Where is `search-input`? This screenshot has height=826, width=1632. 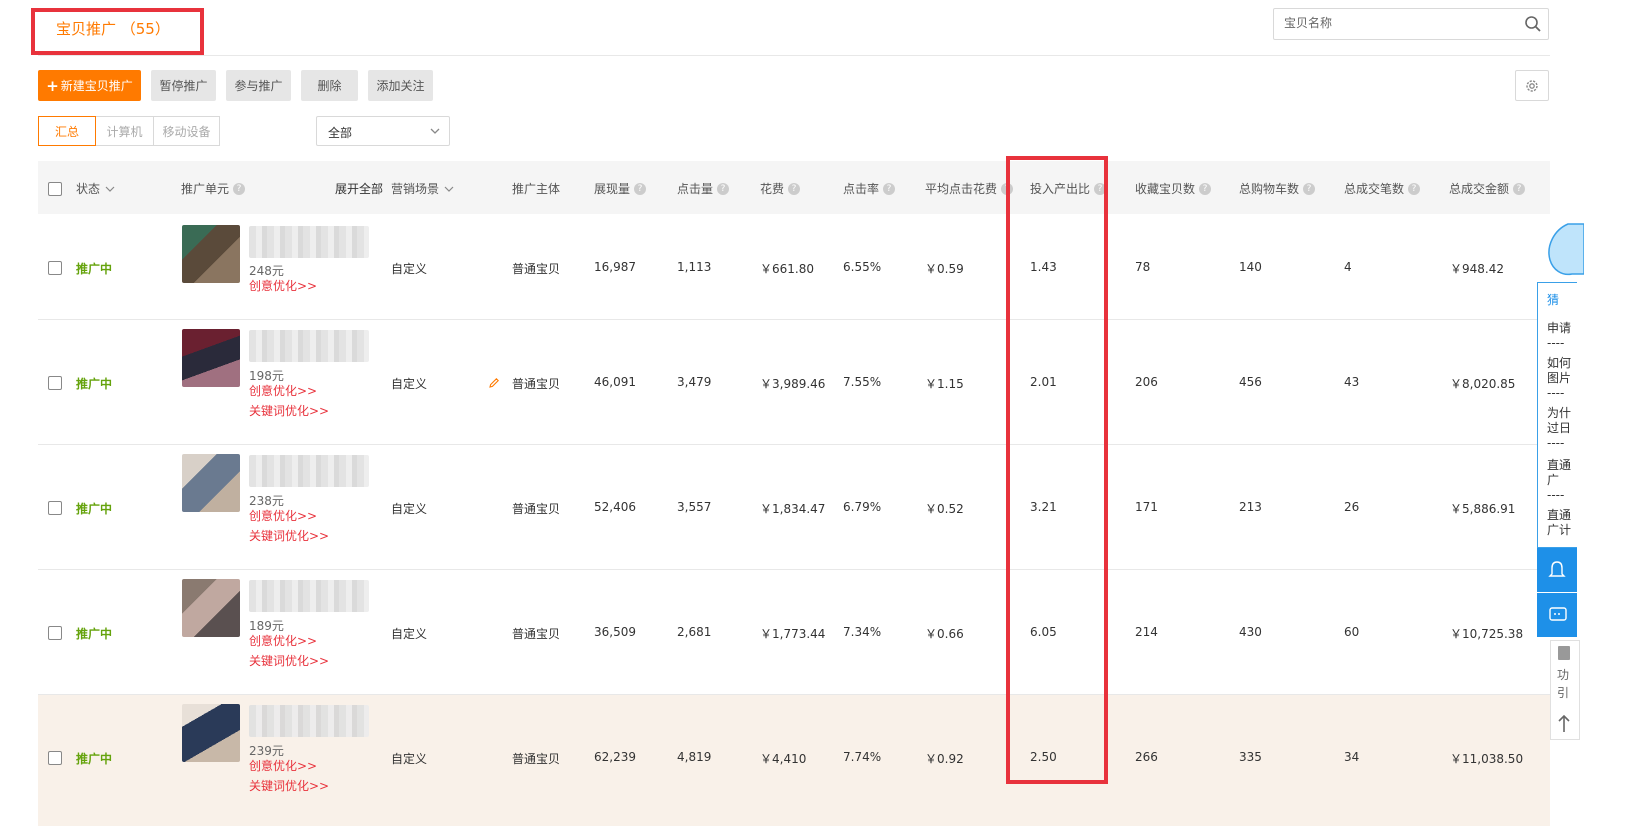 search-input is located at coordinates (1399, 23).